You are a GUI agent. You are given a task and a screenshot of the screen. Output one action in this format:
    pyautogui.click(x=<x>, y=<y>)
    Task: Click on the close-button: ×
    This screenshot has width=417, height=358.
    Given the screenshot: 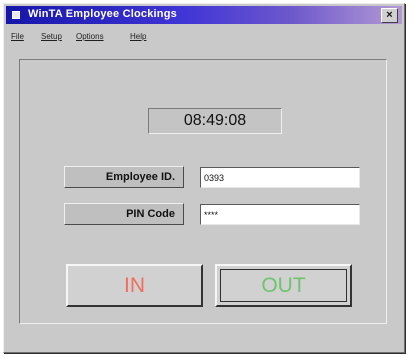 What is the action you would take?
    pyautogui.click(x=389, y=15)
    